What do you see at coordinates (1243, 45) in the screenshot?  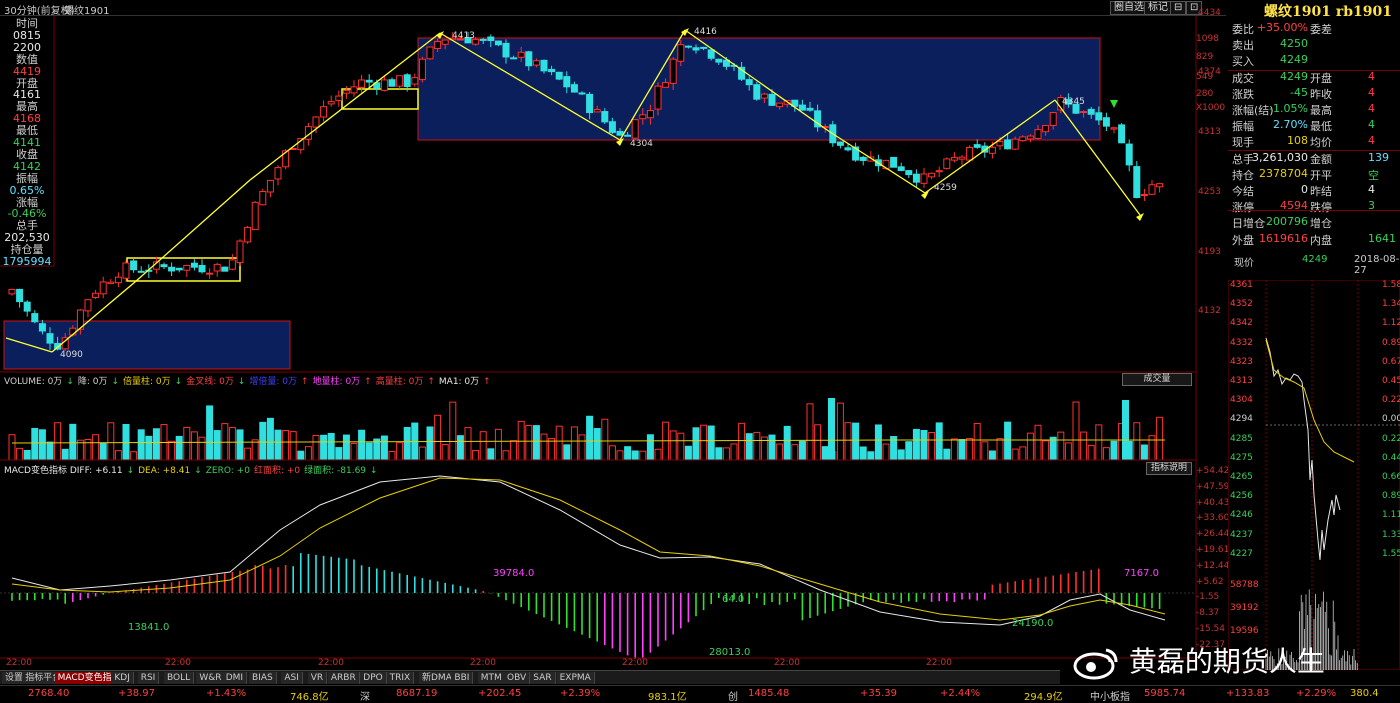 I see `quote-label: 卖出` at bounding box center [1243, 45].